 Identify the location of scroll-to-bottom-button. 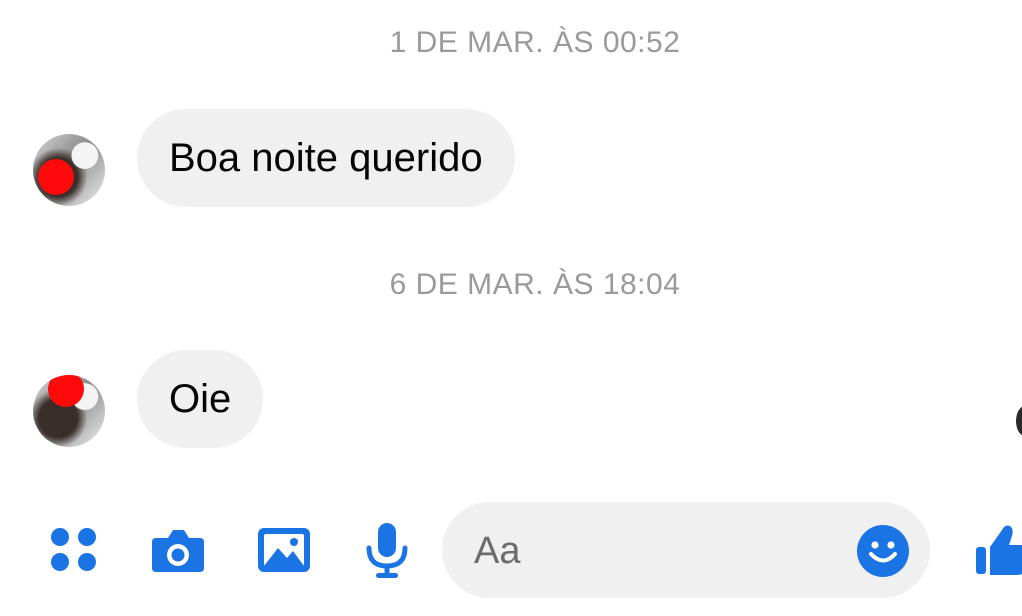
(1019, 421).